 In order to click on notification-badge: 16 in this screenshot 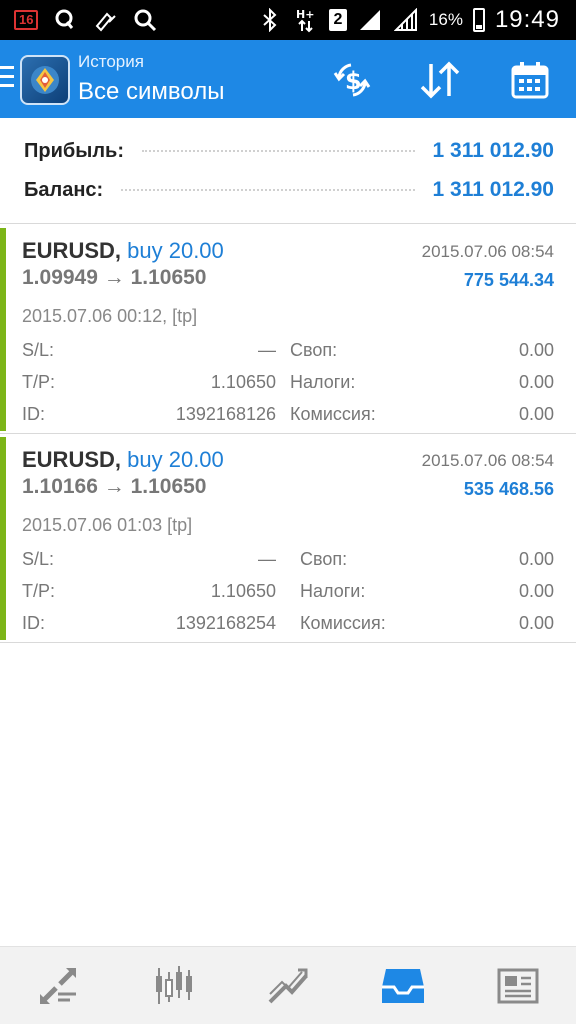, I will do `click(26, 20)`.